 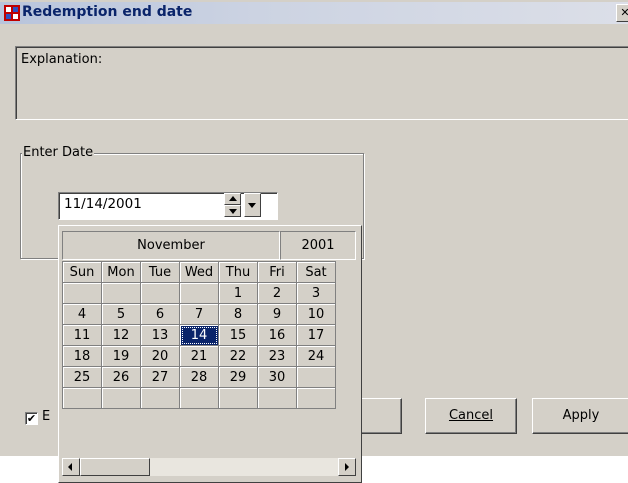 I want to click on day-header: Sat, so click(x=316, y=272).